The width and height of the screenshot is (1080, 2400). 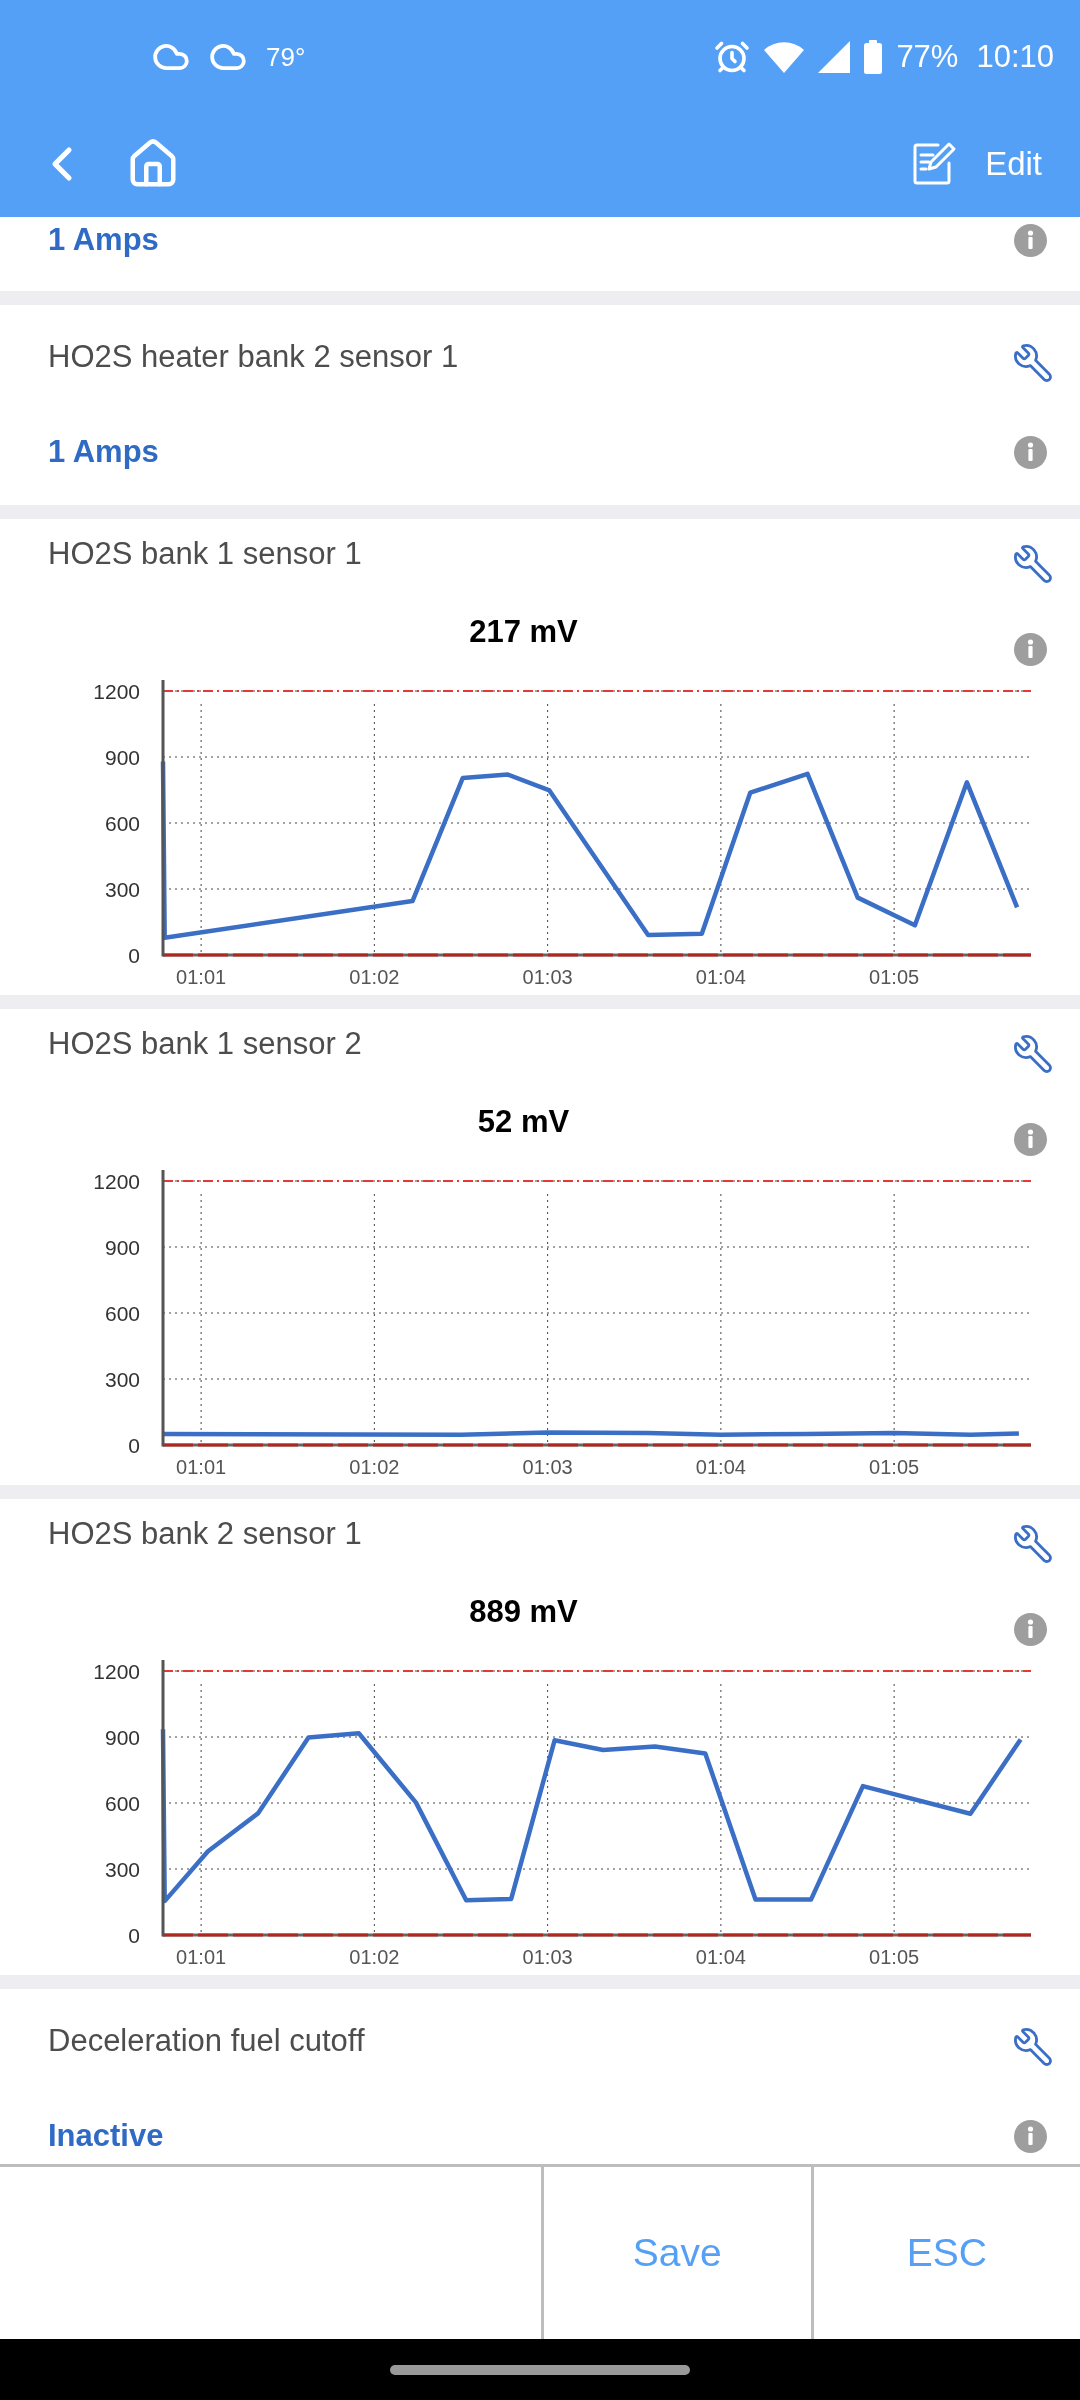 What do you see at coordinates (927, 57) in the screenshot?
I see `battery-percentage: 77%` at bounding box center [927, 57].